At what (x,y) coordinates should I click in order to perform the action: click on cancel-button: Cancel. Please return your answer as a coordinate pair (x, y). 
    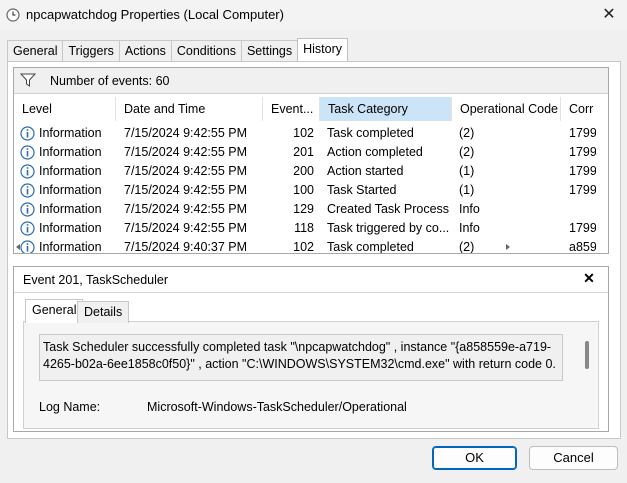
    Looking at the image, I should click on (573, 458).